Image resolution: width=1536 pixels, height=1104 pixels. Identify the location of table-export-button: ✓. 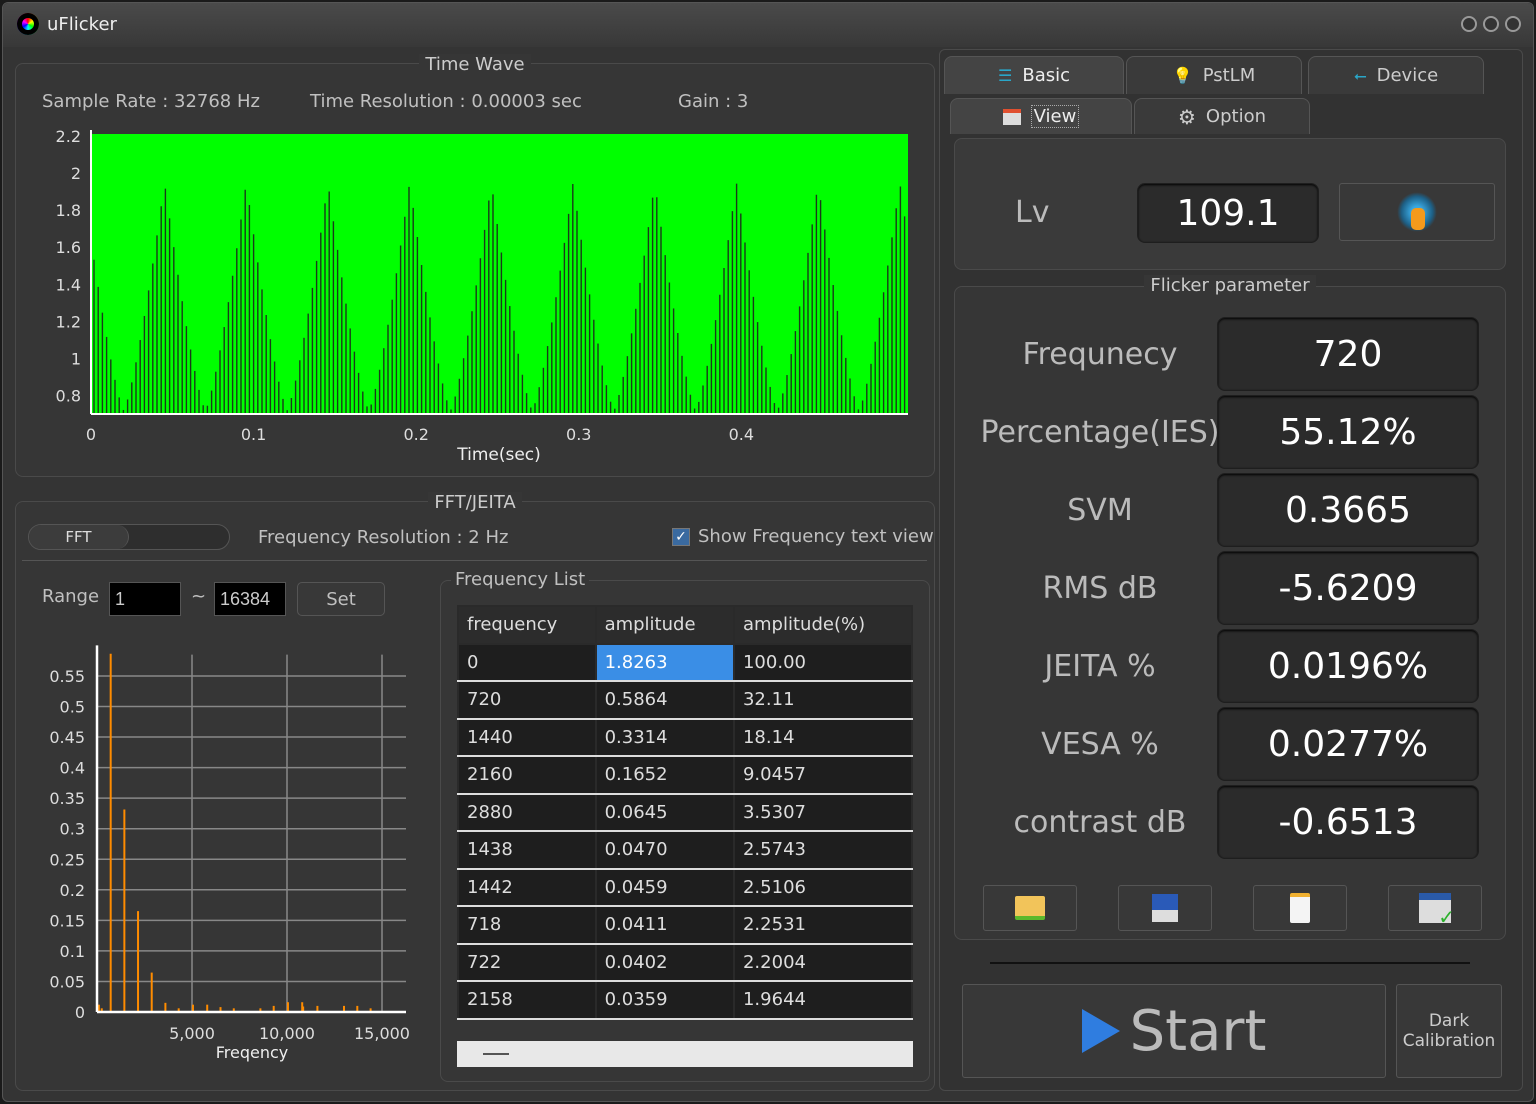
(1435, 908).